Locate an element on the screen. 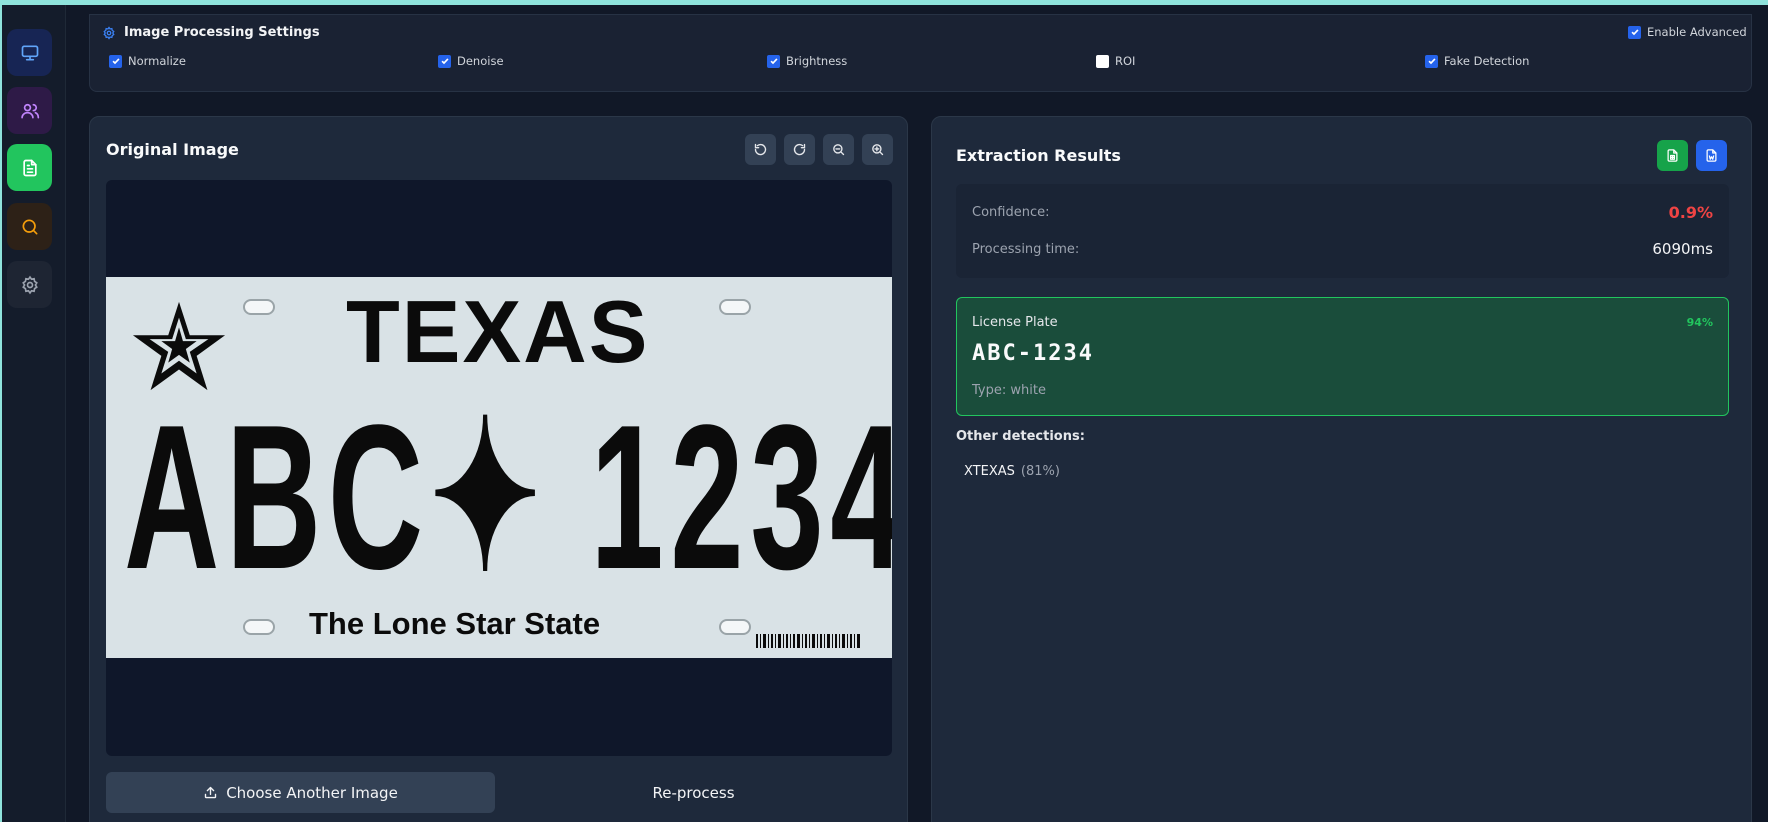 This screenshot has width=1768, height=822. sidebar-item-monitor is located at coordinates (29, 52).